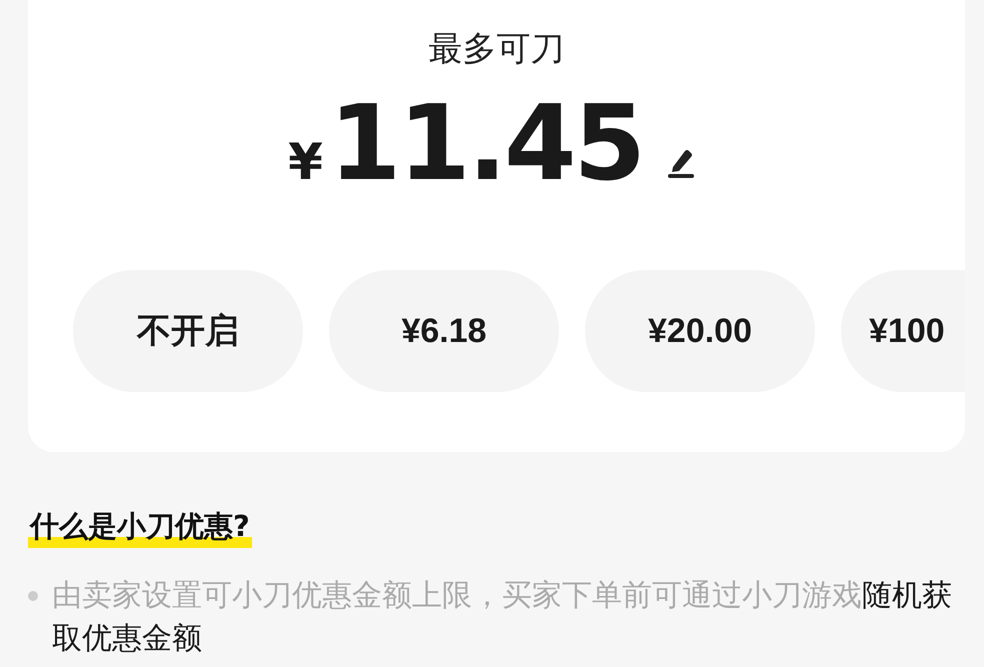  What do you see at coordinates (188, 331) in the screenshot?
I see `amount-option: 不开启` at bounding box center [188, 331].